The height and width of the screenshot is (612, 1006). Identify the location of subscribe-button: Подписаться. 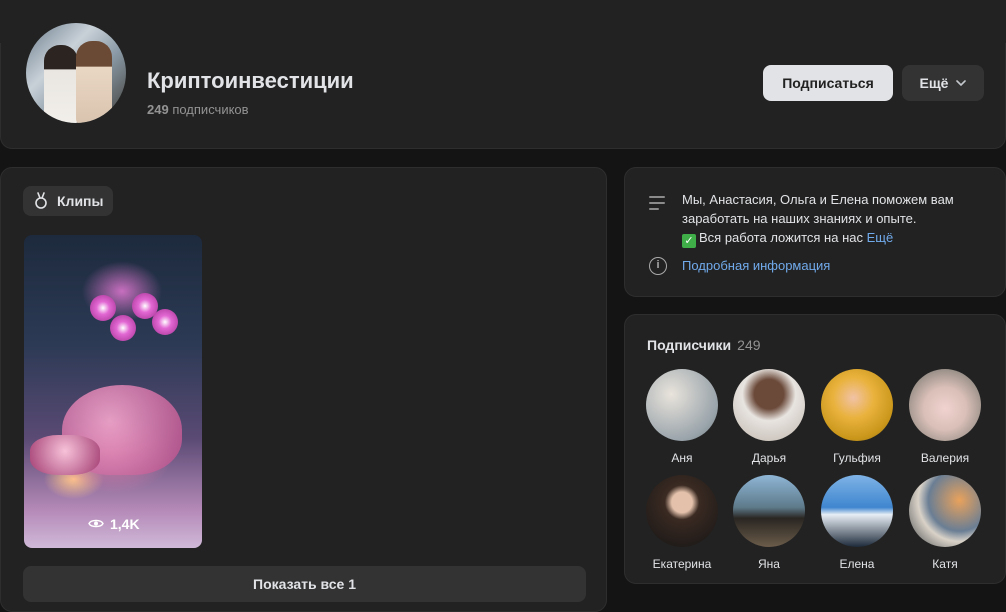
(828, 83).